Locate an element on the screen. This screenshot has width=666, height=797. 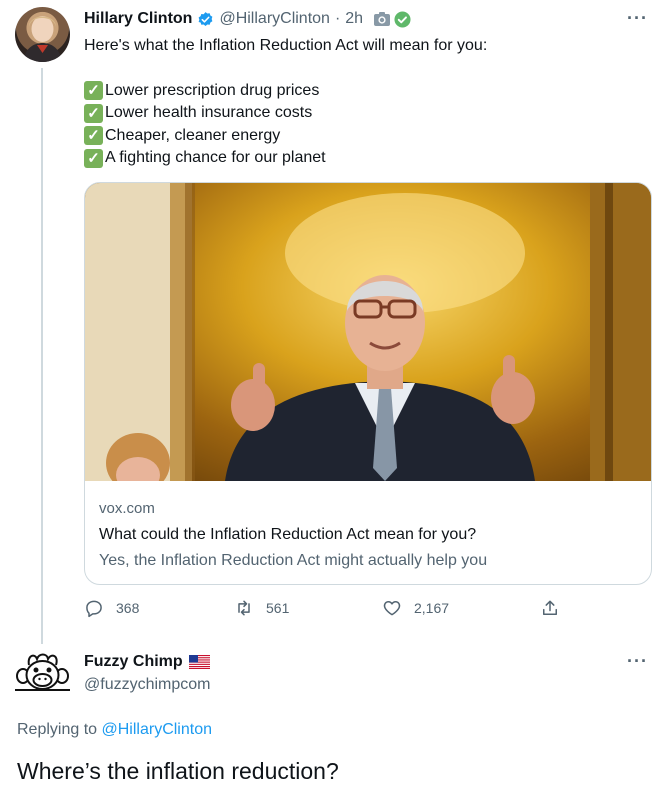
reply-icon is located at coordinates (94, 609).